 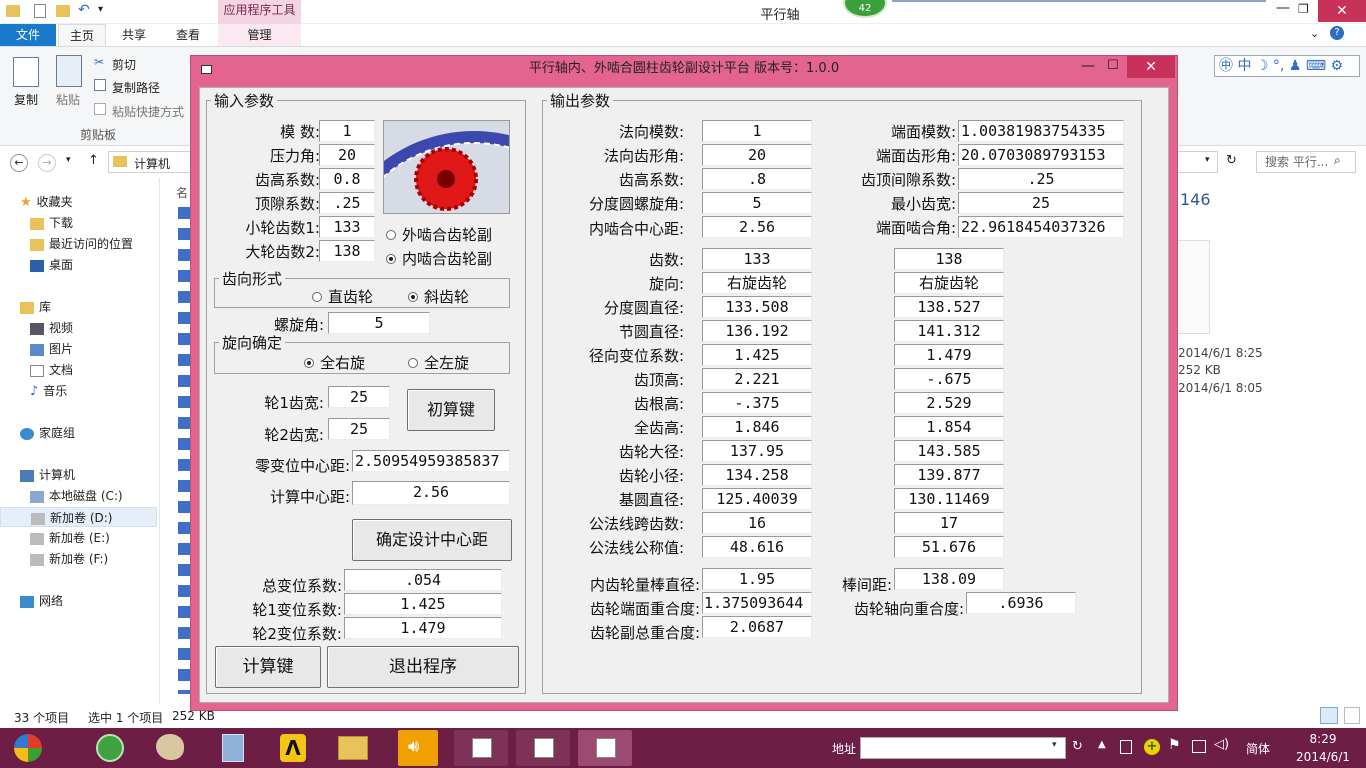 I want to click on tray-app-icon, so click(x=1126, y=747).